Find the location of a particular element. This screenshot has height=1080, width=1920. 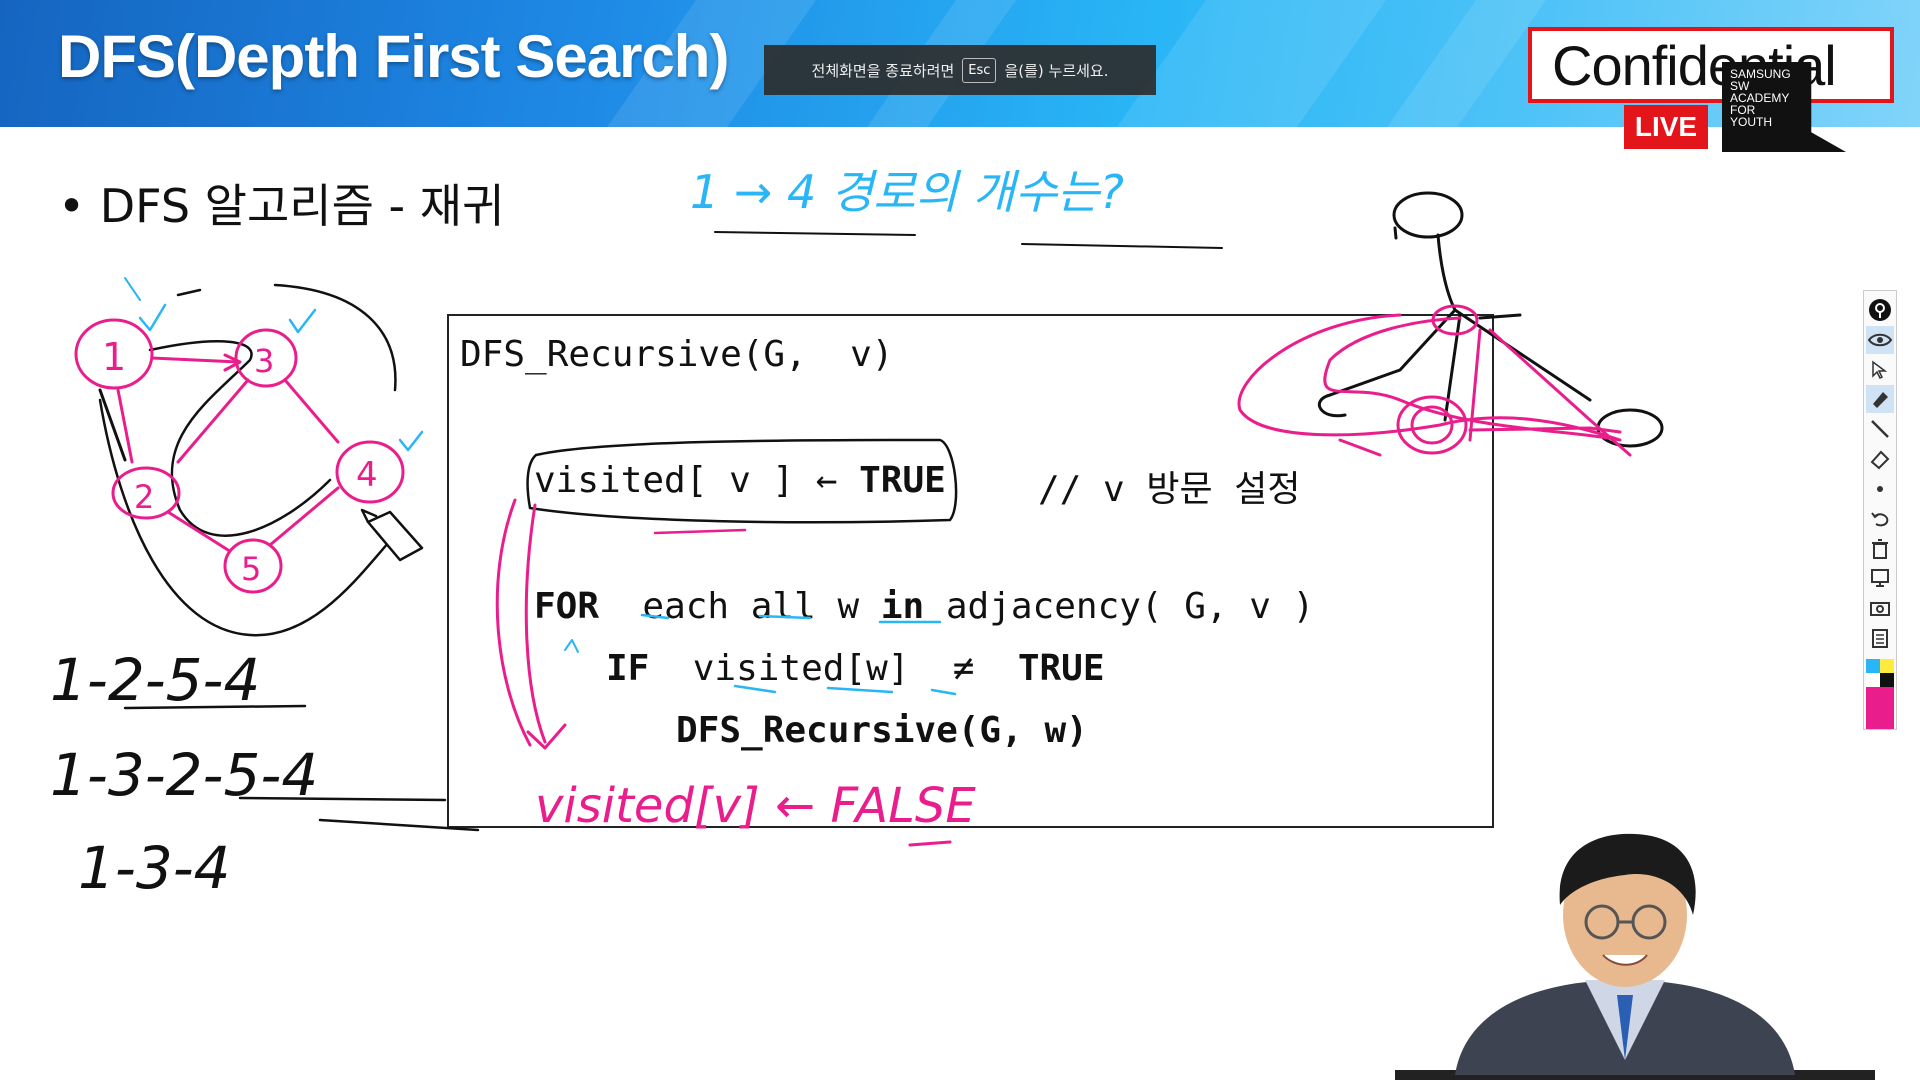

code-if-condition: visited[w] ≠ is located at coordinates (855, 668).